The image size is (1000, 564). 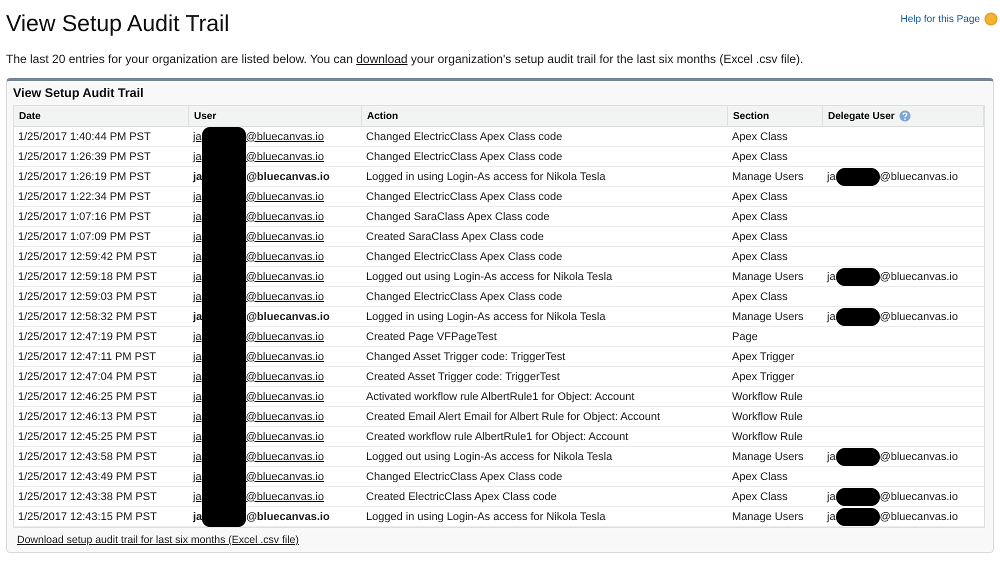 What do you see at coordinates (382, 59) in the screenshot?
I see `download-link: download` at bounding box center [382, 59].